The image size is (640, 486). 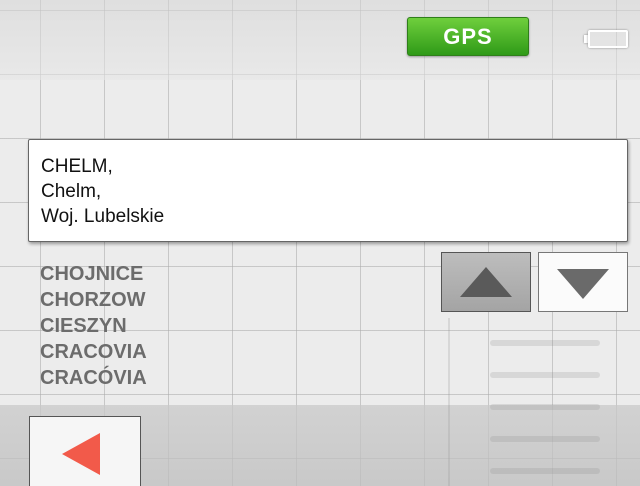 I want to click on back-button, so click(x=85, y=451).